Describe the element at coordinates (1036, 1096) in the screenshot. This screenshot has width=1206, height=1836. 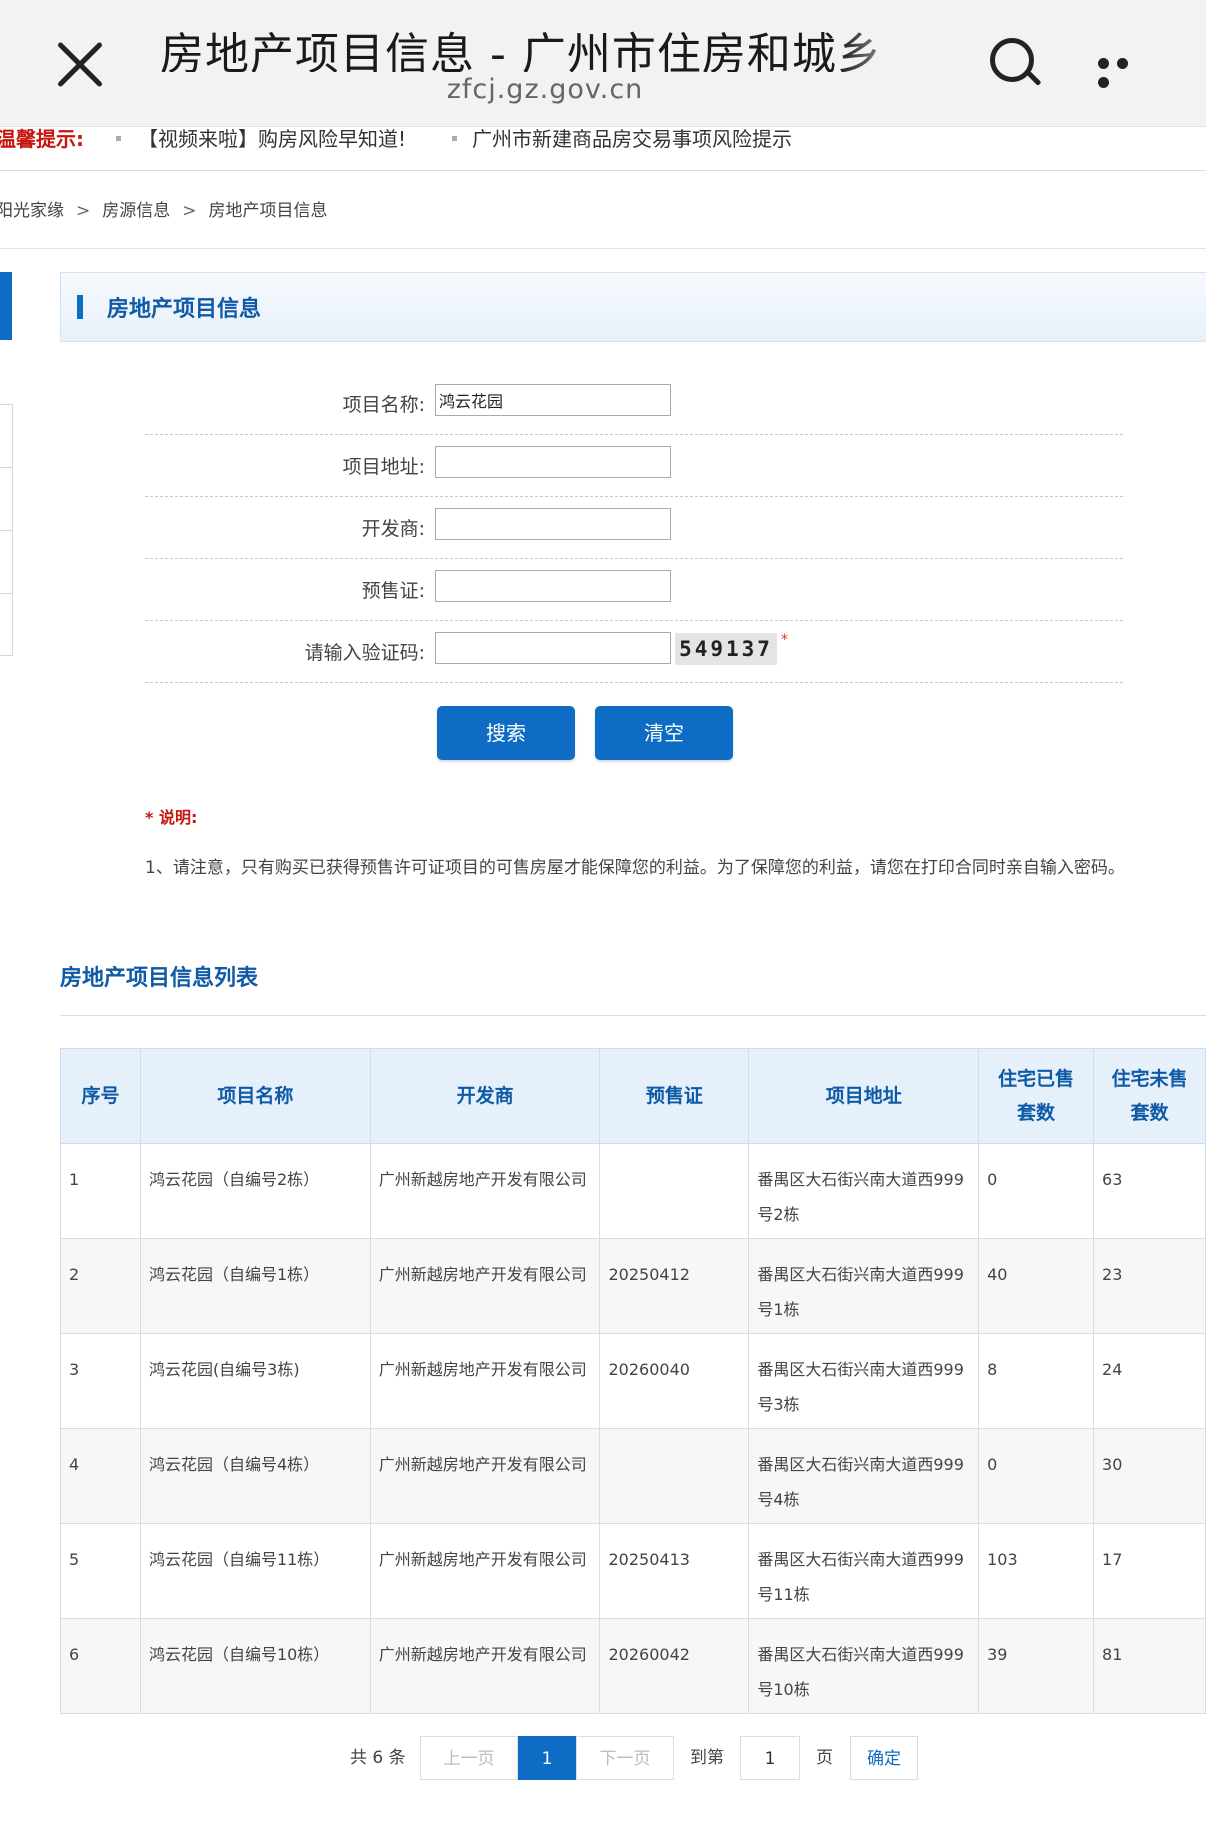
I see `header-sold-units: 住宅已售套数` at that location.